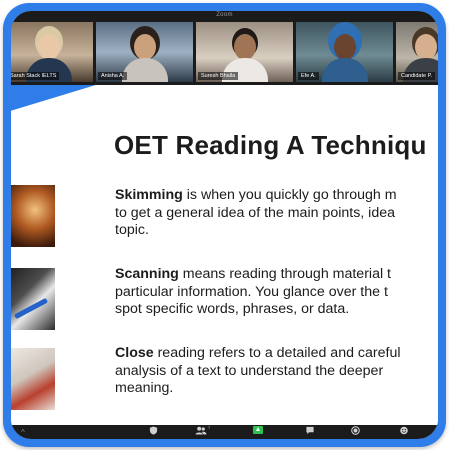  I want to click on slide-title: OET Reading A Techniqu, so click(270, 145).